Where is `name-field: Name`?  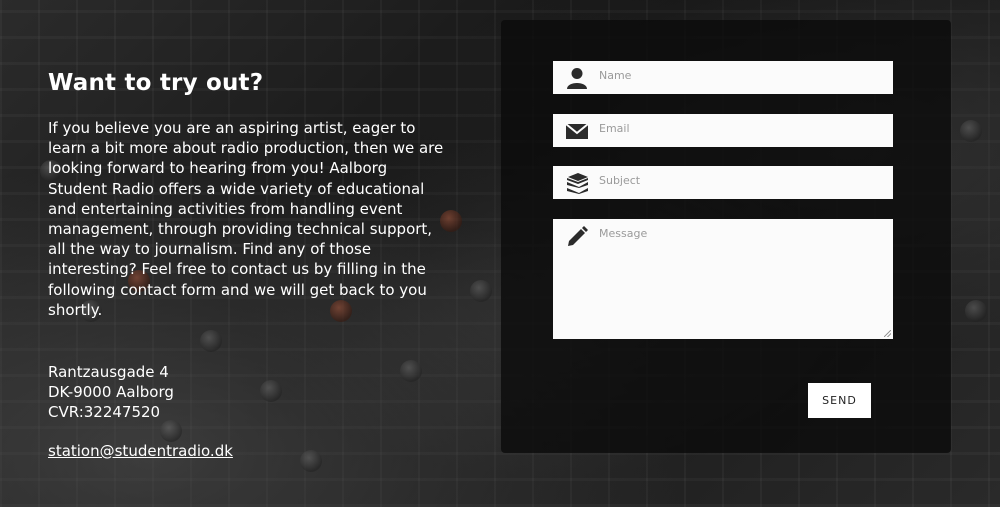
name-field: Name is located at coordinates (723, 77).